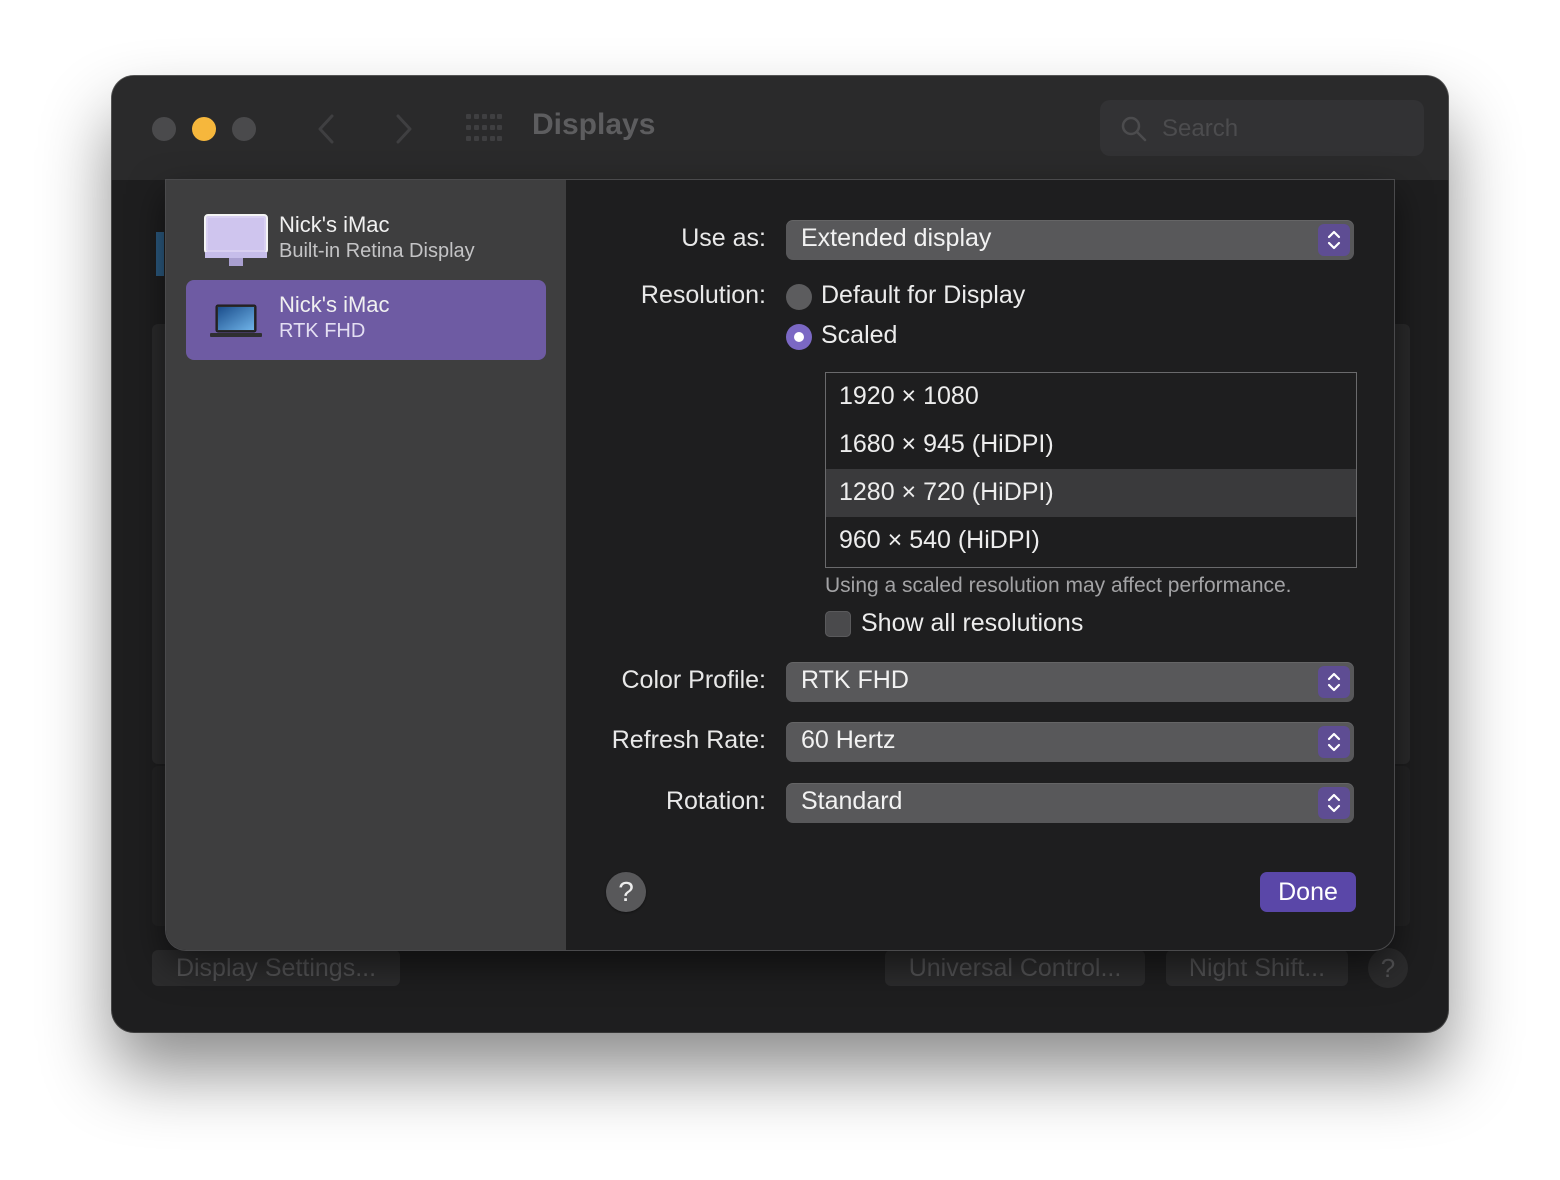 Image resolution: width=1560 pixels, height=1180 pixels. I want to click on forward-chevron-icon, so click(403, 129).